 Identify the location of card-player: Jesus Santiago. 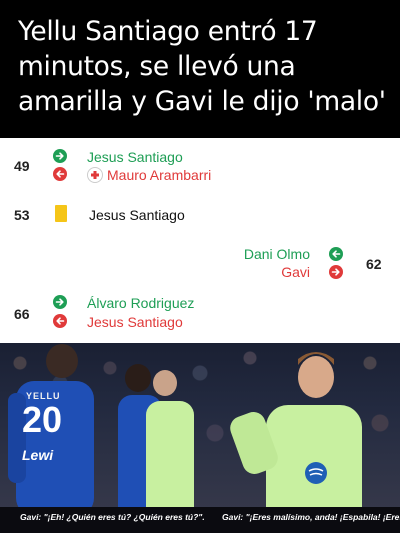
(137, 215).